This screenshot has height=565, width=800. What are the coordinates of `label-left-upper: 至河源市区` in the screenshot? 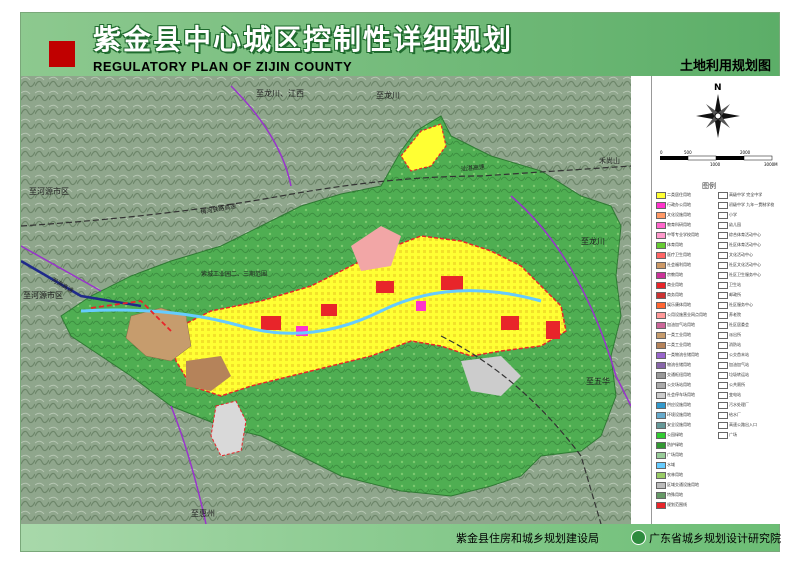 It's located at (49, 191).